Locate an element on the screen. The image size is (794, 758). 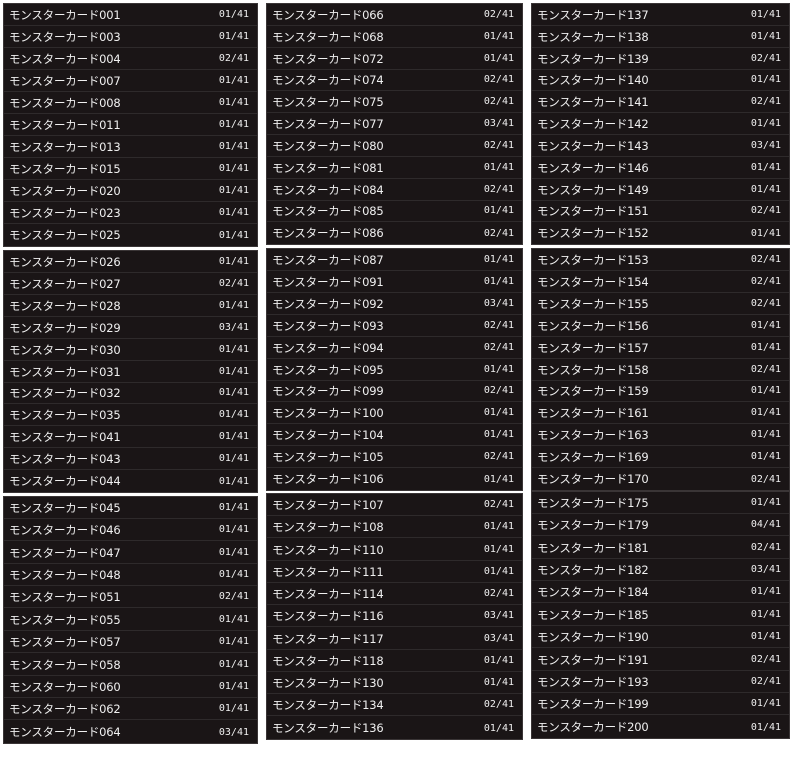
card-list-row: モンスターカード045 01/41 is located at coordinates (130, 508).